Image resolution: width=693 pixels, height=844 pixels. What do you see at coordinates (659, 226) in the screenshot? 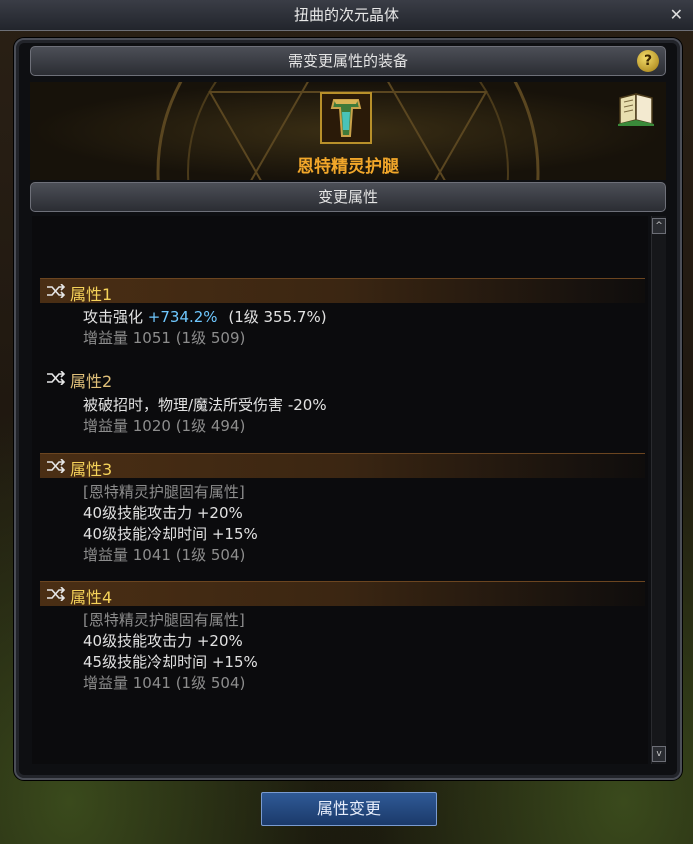
I see `scroll-up-button: ^` at bounding box center [659, 226].